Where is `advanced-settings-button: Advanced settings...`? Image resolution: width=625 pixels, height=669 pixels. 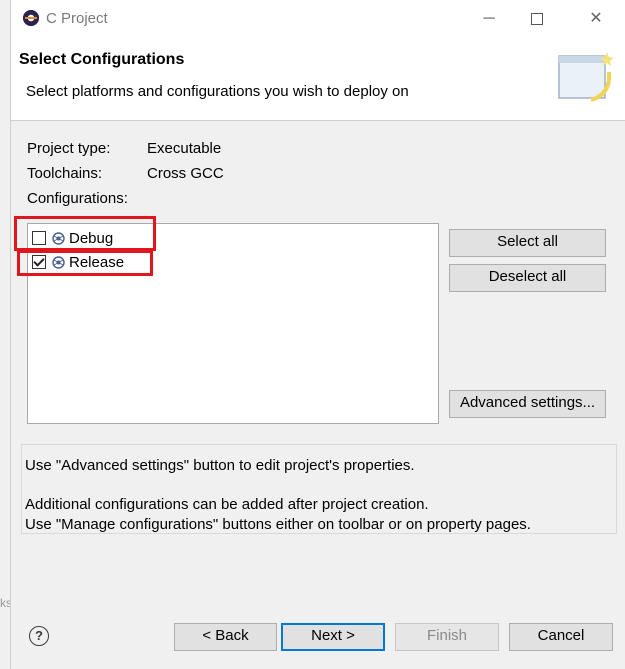 advanced-settings-button: Advanced settings... is located at coordinates (527, 404).